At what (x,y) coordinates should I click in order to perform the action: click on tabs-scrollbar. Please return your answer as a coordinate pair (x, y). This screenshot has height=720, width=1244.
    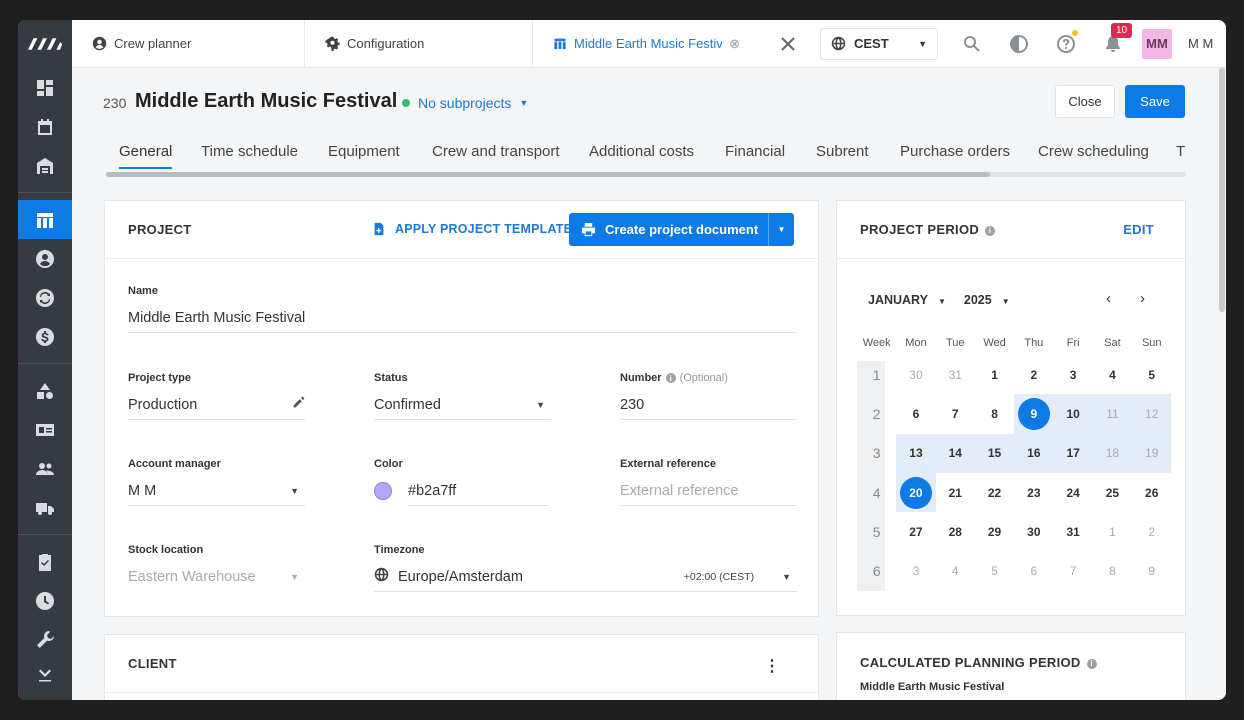
    Looking at the image, I should click on (646, 174).